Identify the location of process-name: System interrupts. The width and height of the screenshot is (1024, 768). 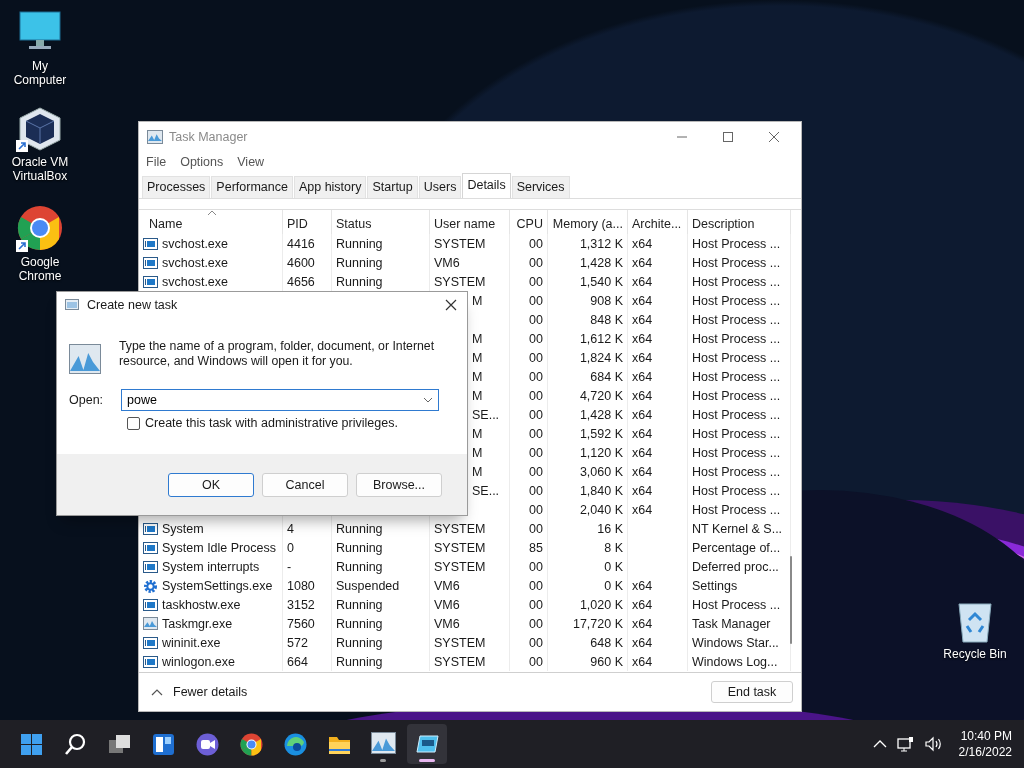
(211, 566).